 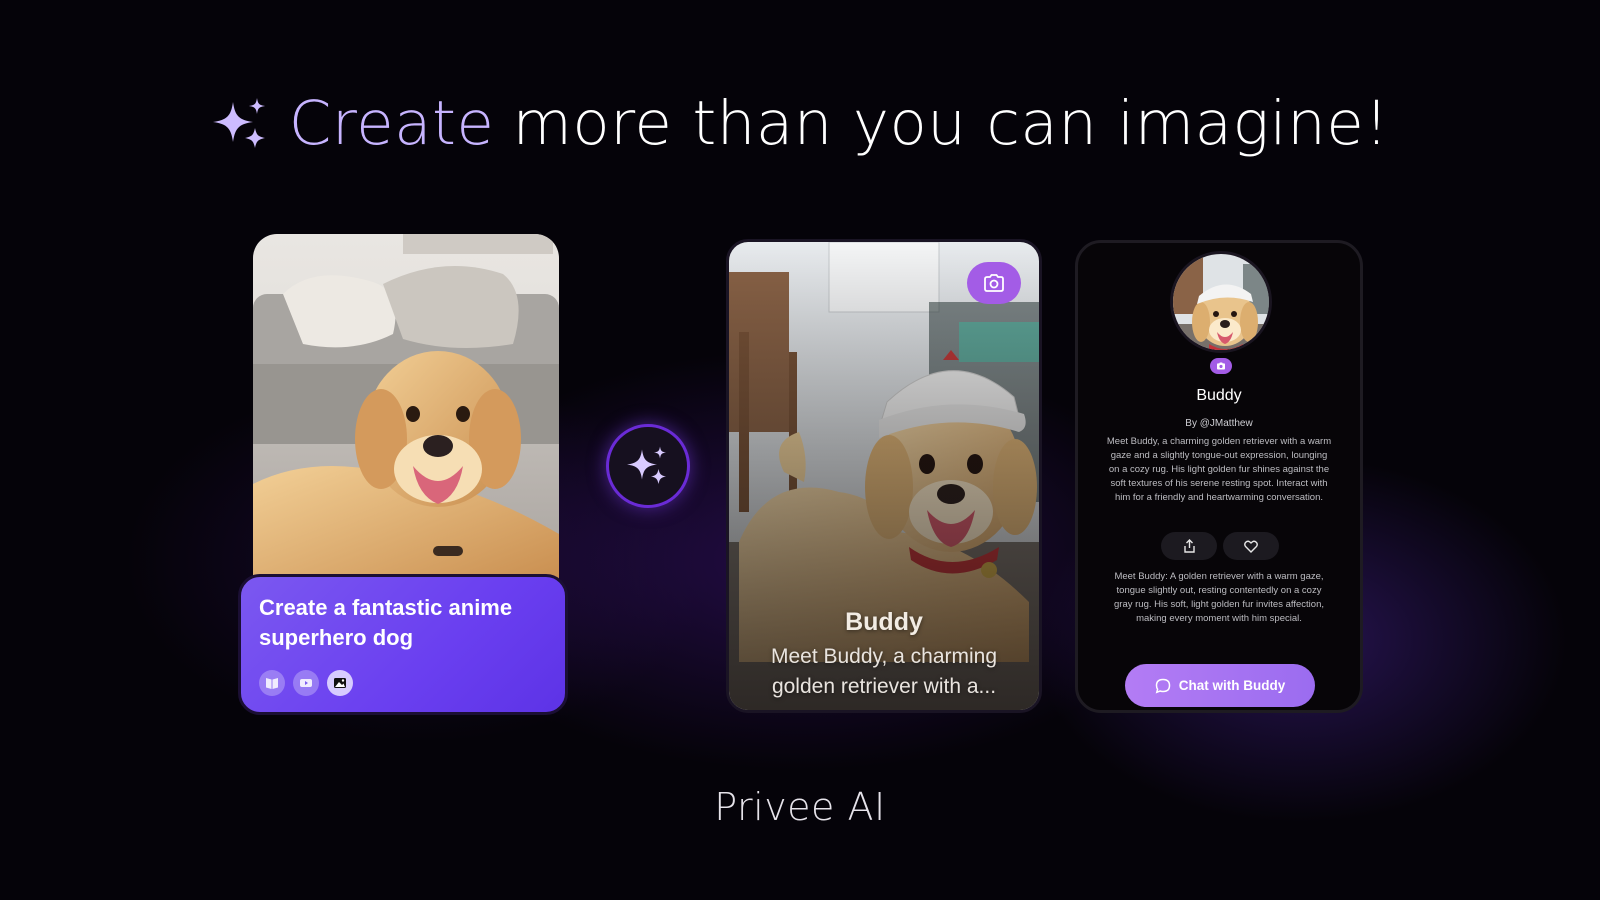 I want to click on chat-button-label: Chat with Buddy, so click(x=1232, y=685).